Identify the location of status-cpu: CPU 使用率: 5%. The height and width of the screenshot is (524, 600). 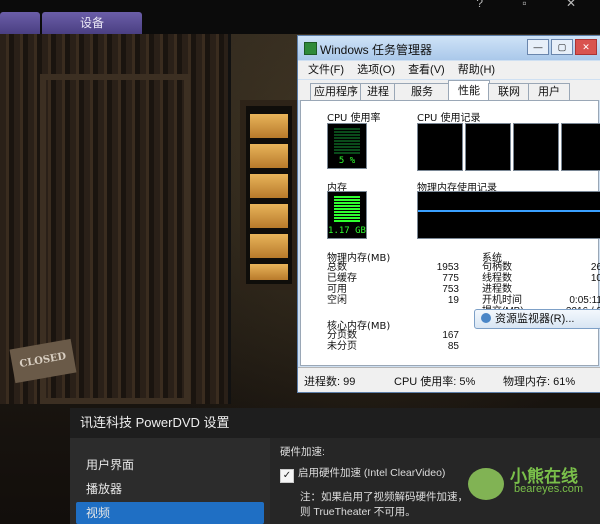
(435, 382).